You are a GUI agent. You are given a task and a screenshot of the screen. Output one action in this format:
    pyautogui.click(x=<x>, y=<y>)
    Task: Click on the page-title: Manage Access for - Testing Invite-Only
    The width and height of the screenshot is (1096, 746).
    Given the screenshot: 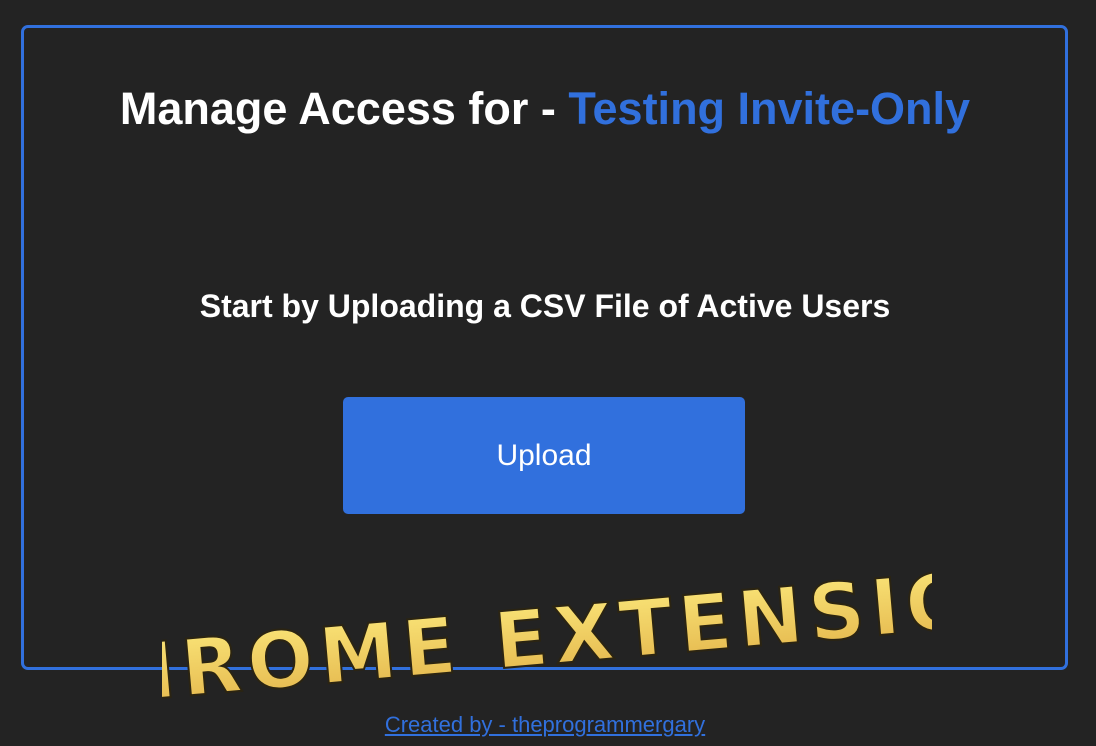 What is the action you would take?
    pyautogui.click(x=545, y=109)
    